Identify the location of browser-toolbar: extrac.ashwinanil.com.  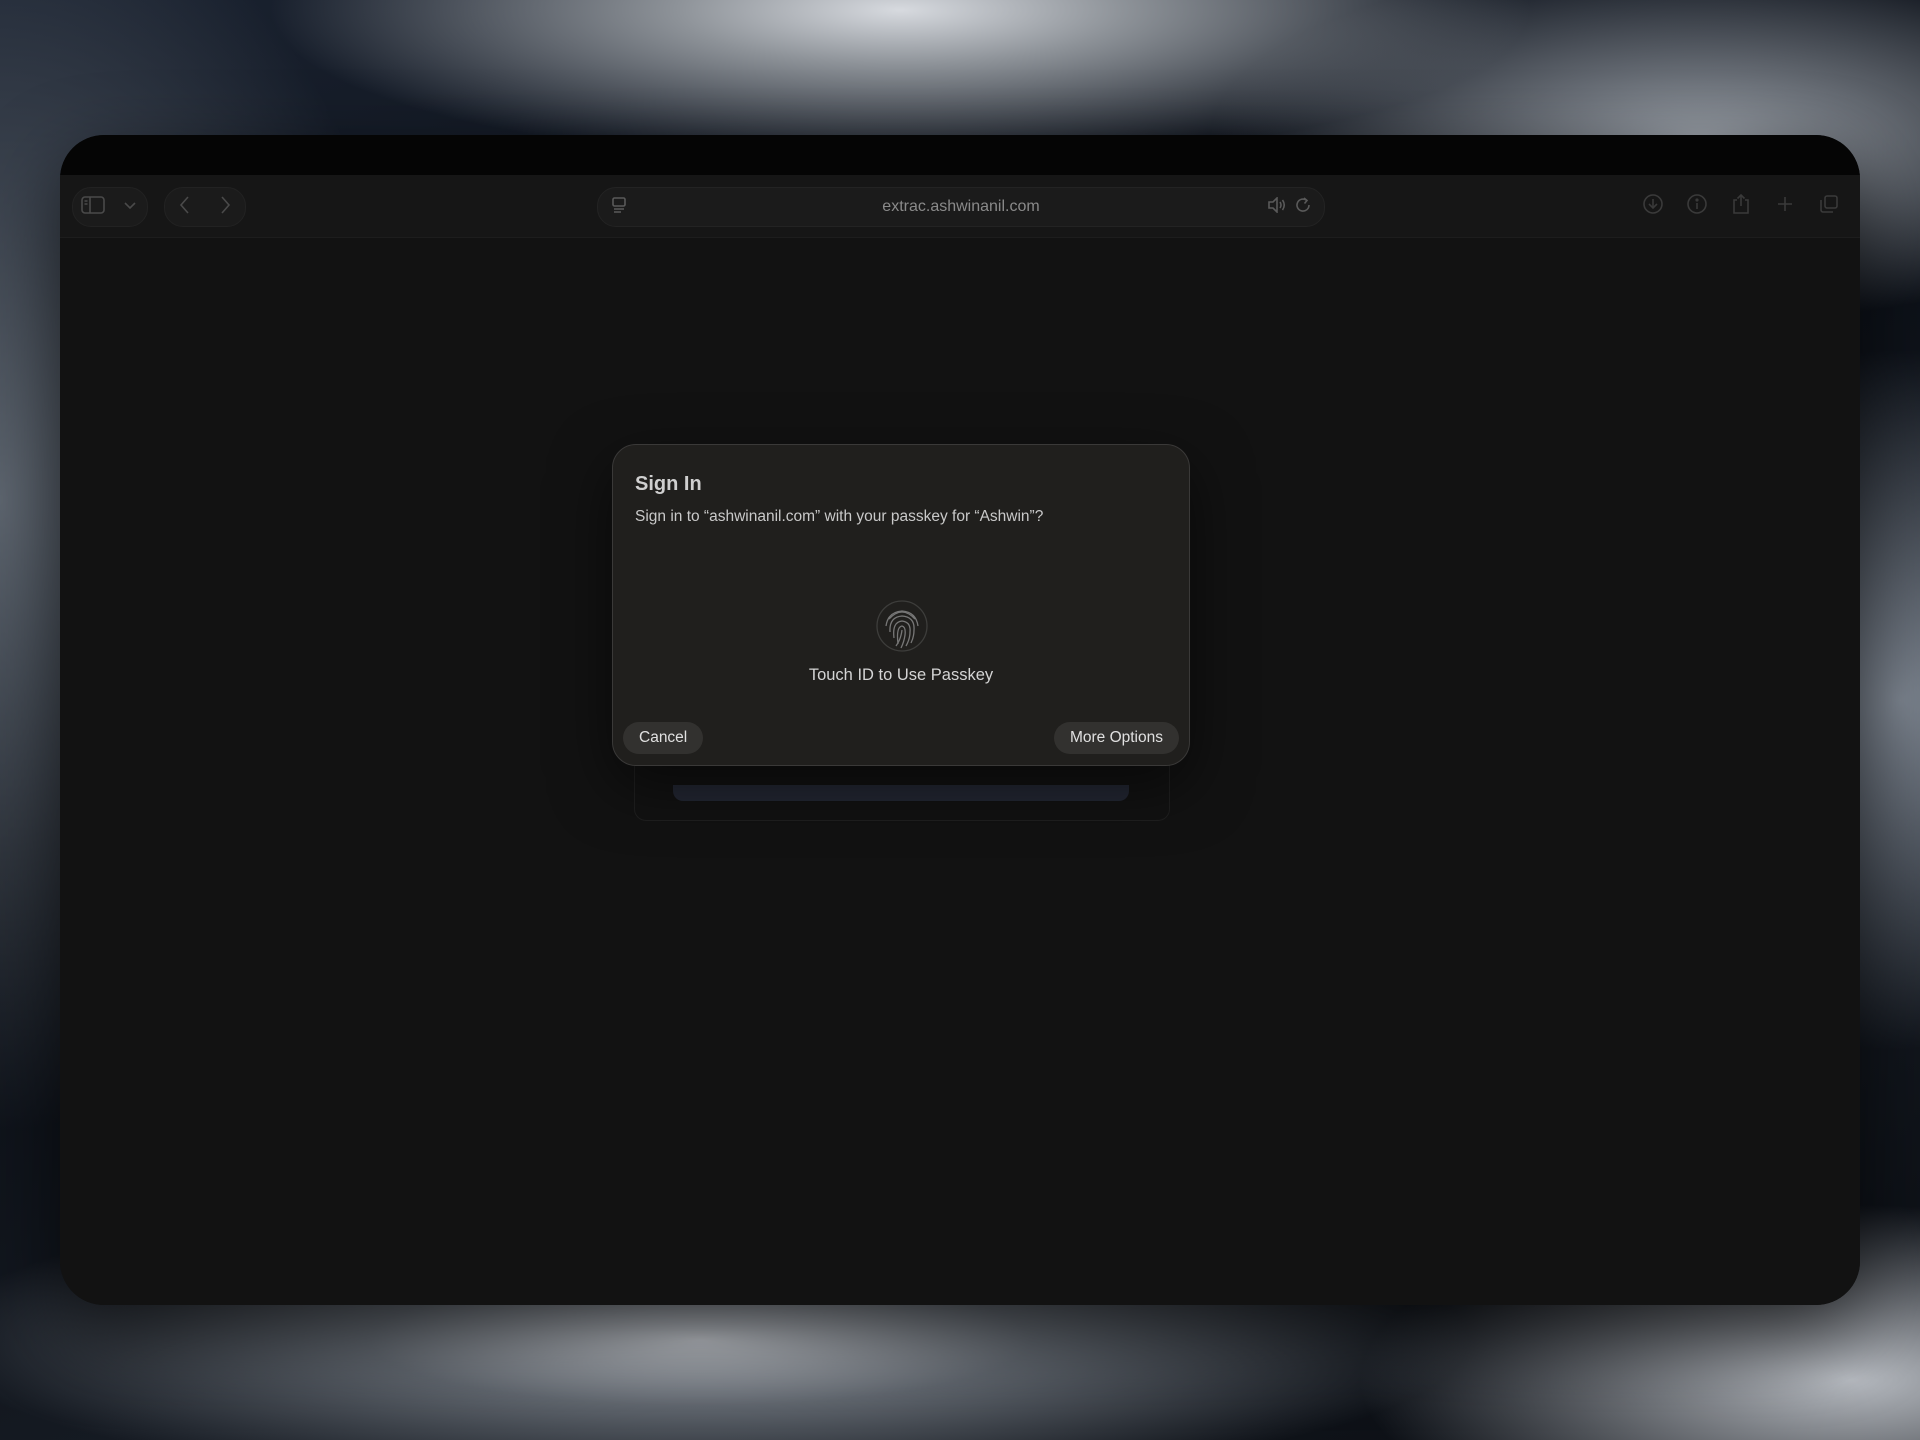
(960, 206).